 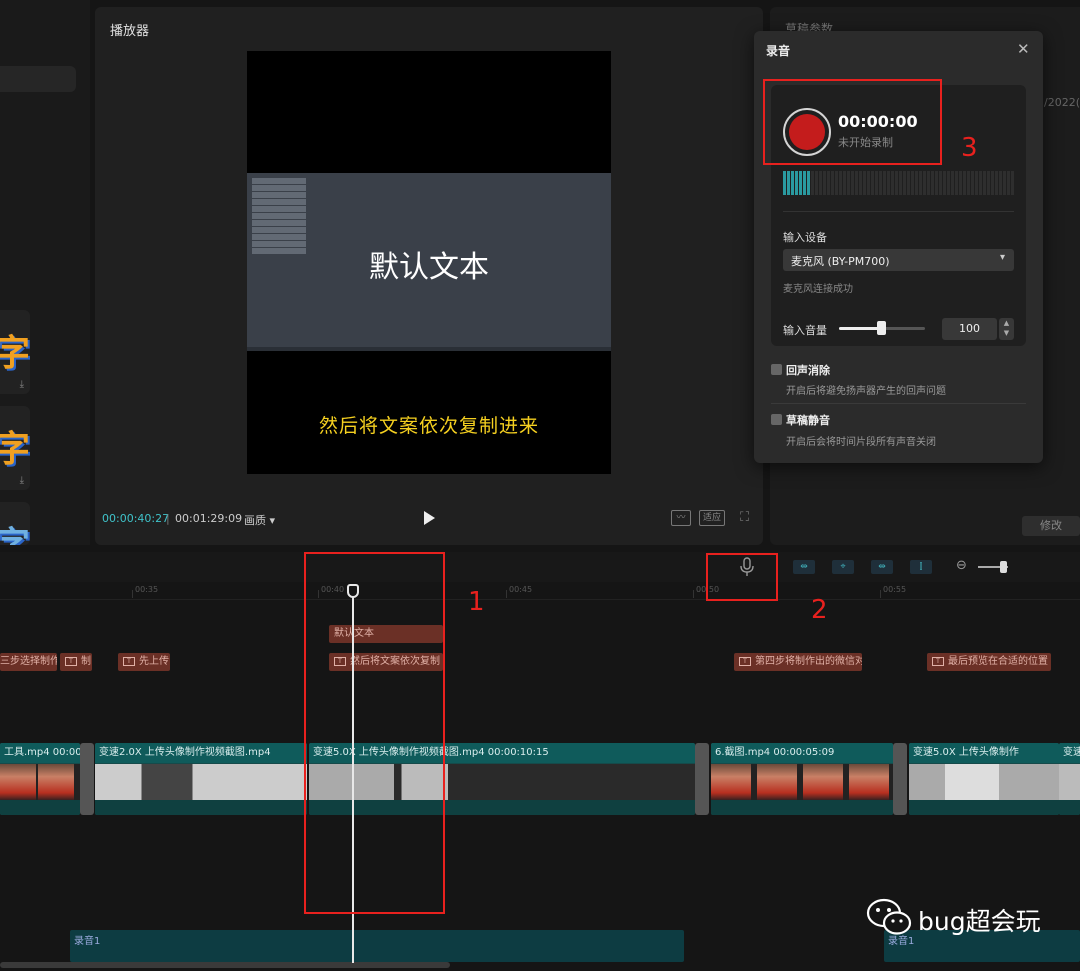 I want to click on zoom-slider-handle, so click(x=1003, y=567).